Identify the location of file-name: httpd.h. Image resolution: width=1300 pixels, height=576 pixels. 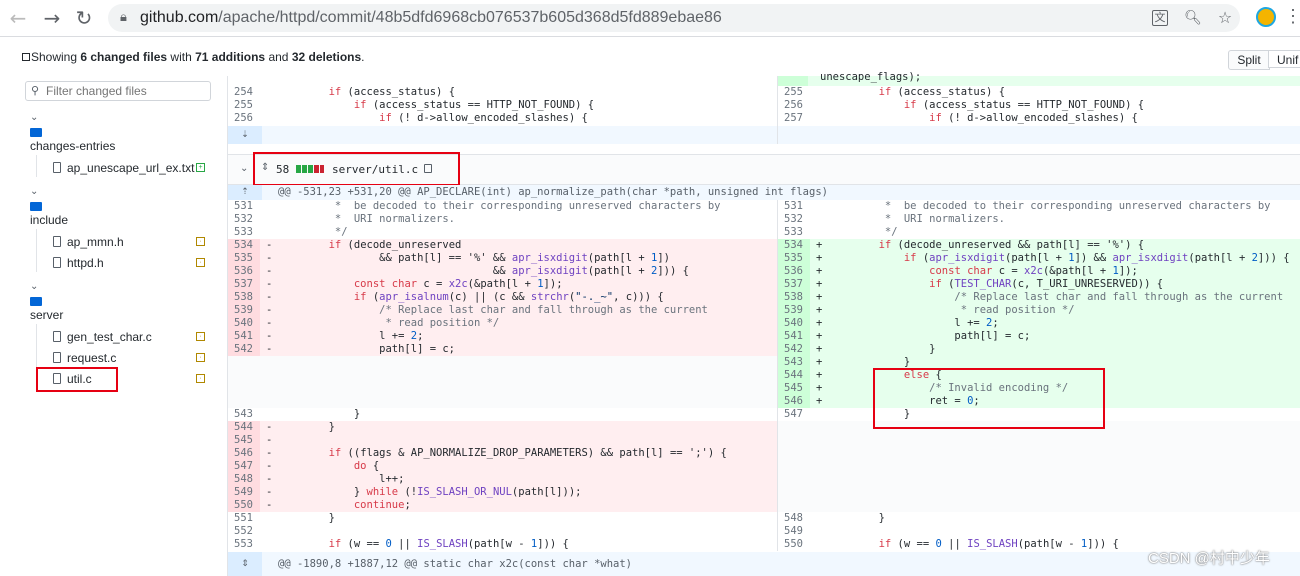
(85, 263).